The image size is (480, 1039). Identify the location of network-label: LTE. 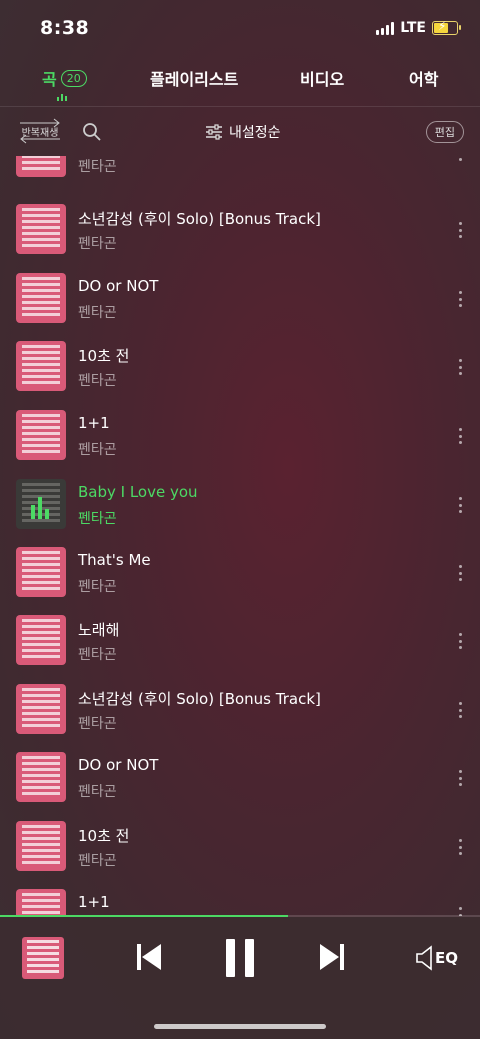
(413, 28).